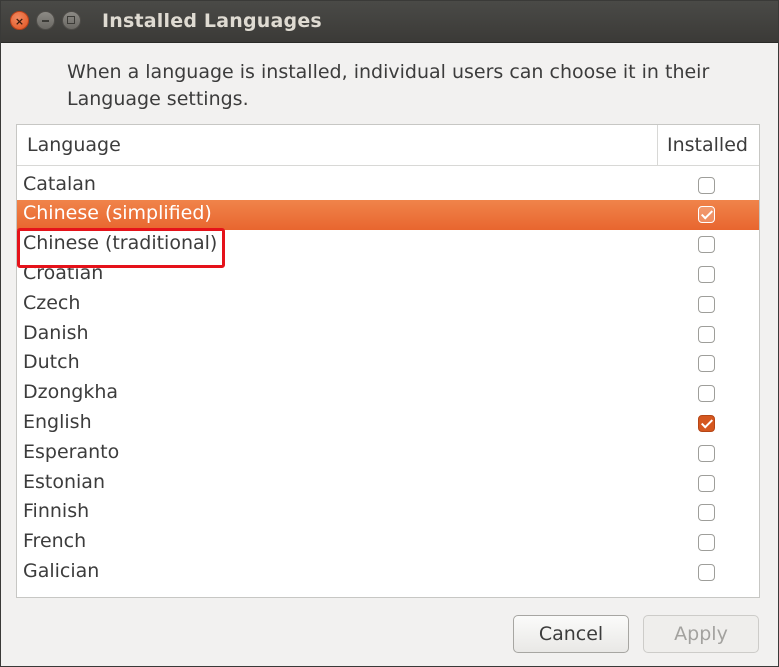 Image resolution: width=779 pixels, height=667 pixels. Describe the element at coordinates (388, 364) in the screenshot. I see `table-row: Dutch` at that location.